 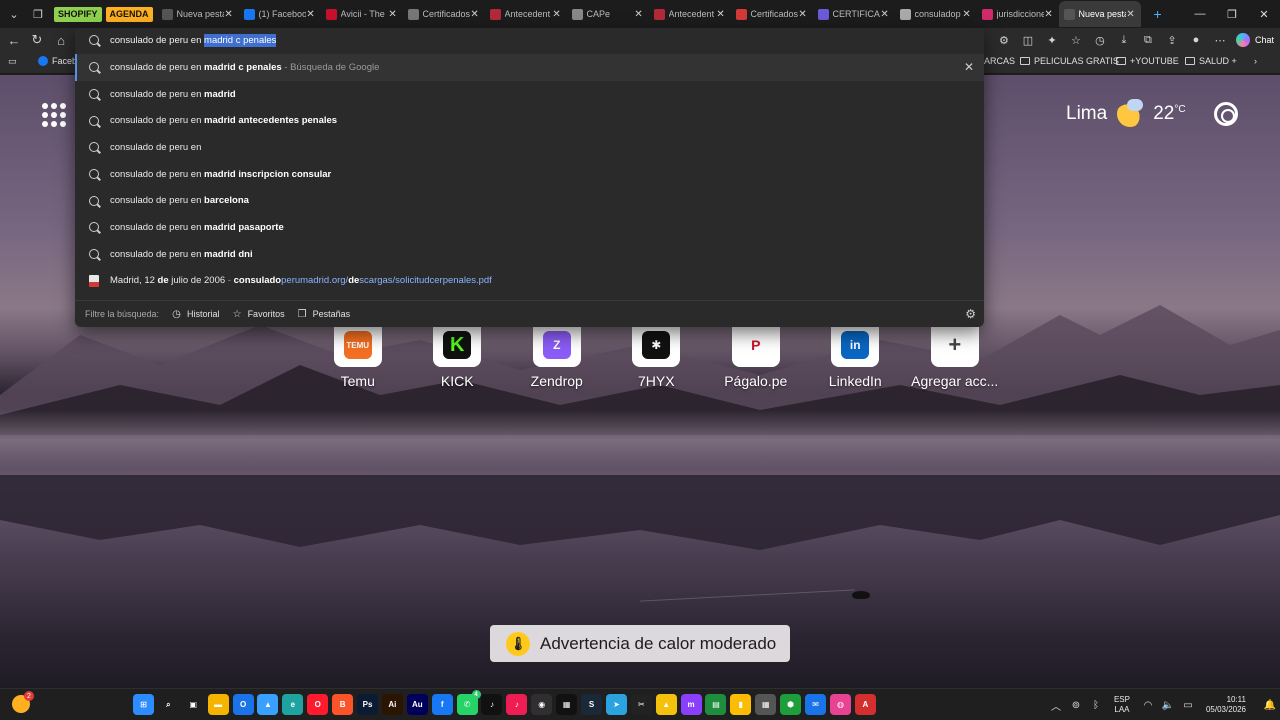 I want to click on show-hidden-icons-chevron-icon: ︿, so click(x=1056, y=705).